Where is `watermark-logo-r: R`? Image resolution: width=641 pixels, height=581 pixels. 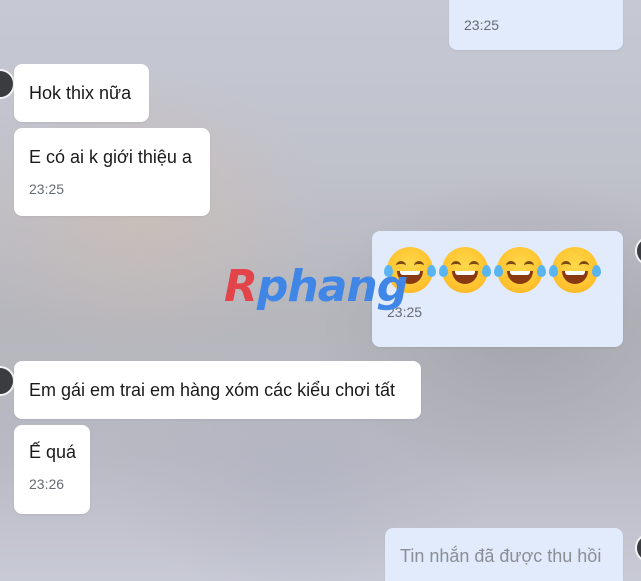
watermark-logo-r: R is located at coordinates (241, 286).